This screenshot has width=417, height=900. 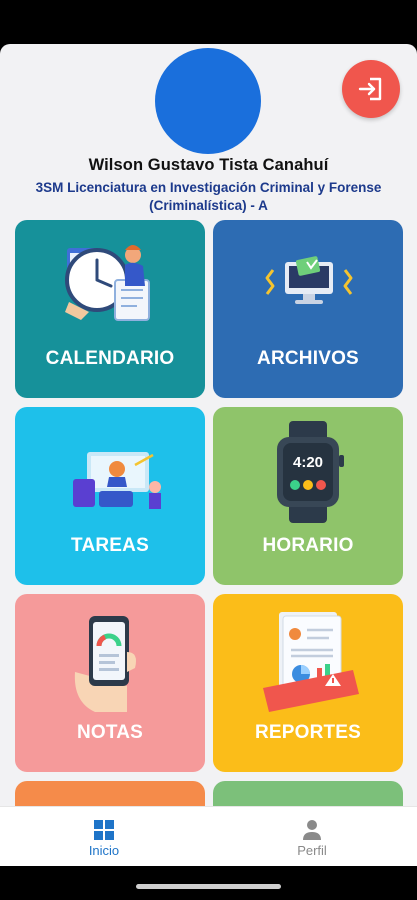 What do you see at coordinates (208, 101) in the screenshot?
I see `avatar` at bounding box center [208, 101].